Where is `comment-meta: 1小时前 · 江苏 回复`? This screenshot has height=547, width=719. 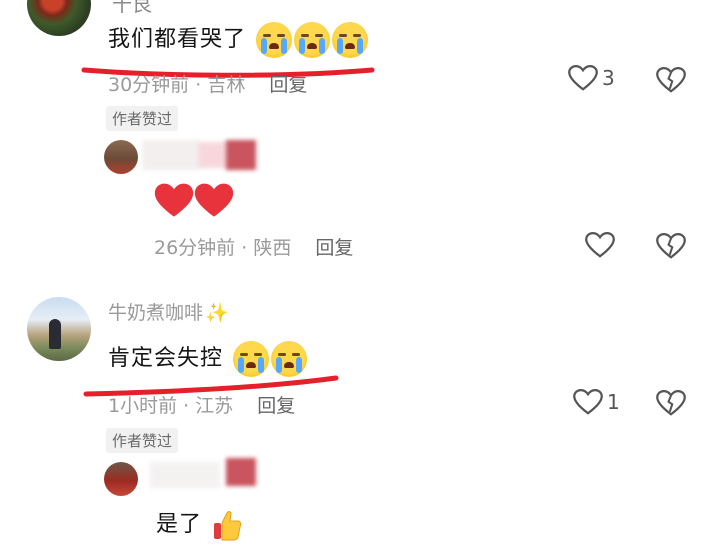 comment-meta: 1小时前 · 江苏 回复 is located at coordinates (201, 404).